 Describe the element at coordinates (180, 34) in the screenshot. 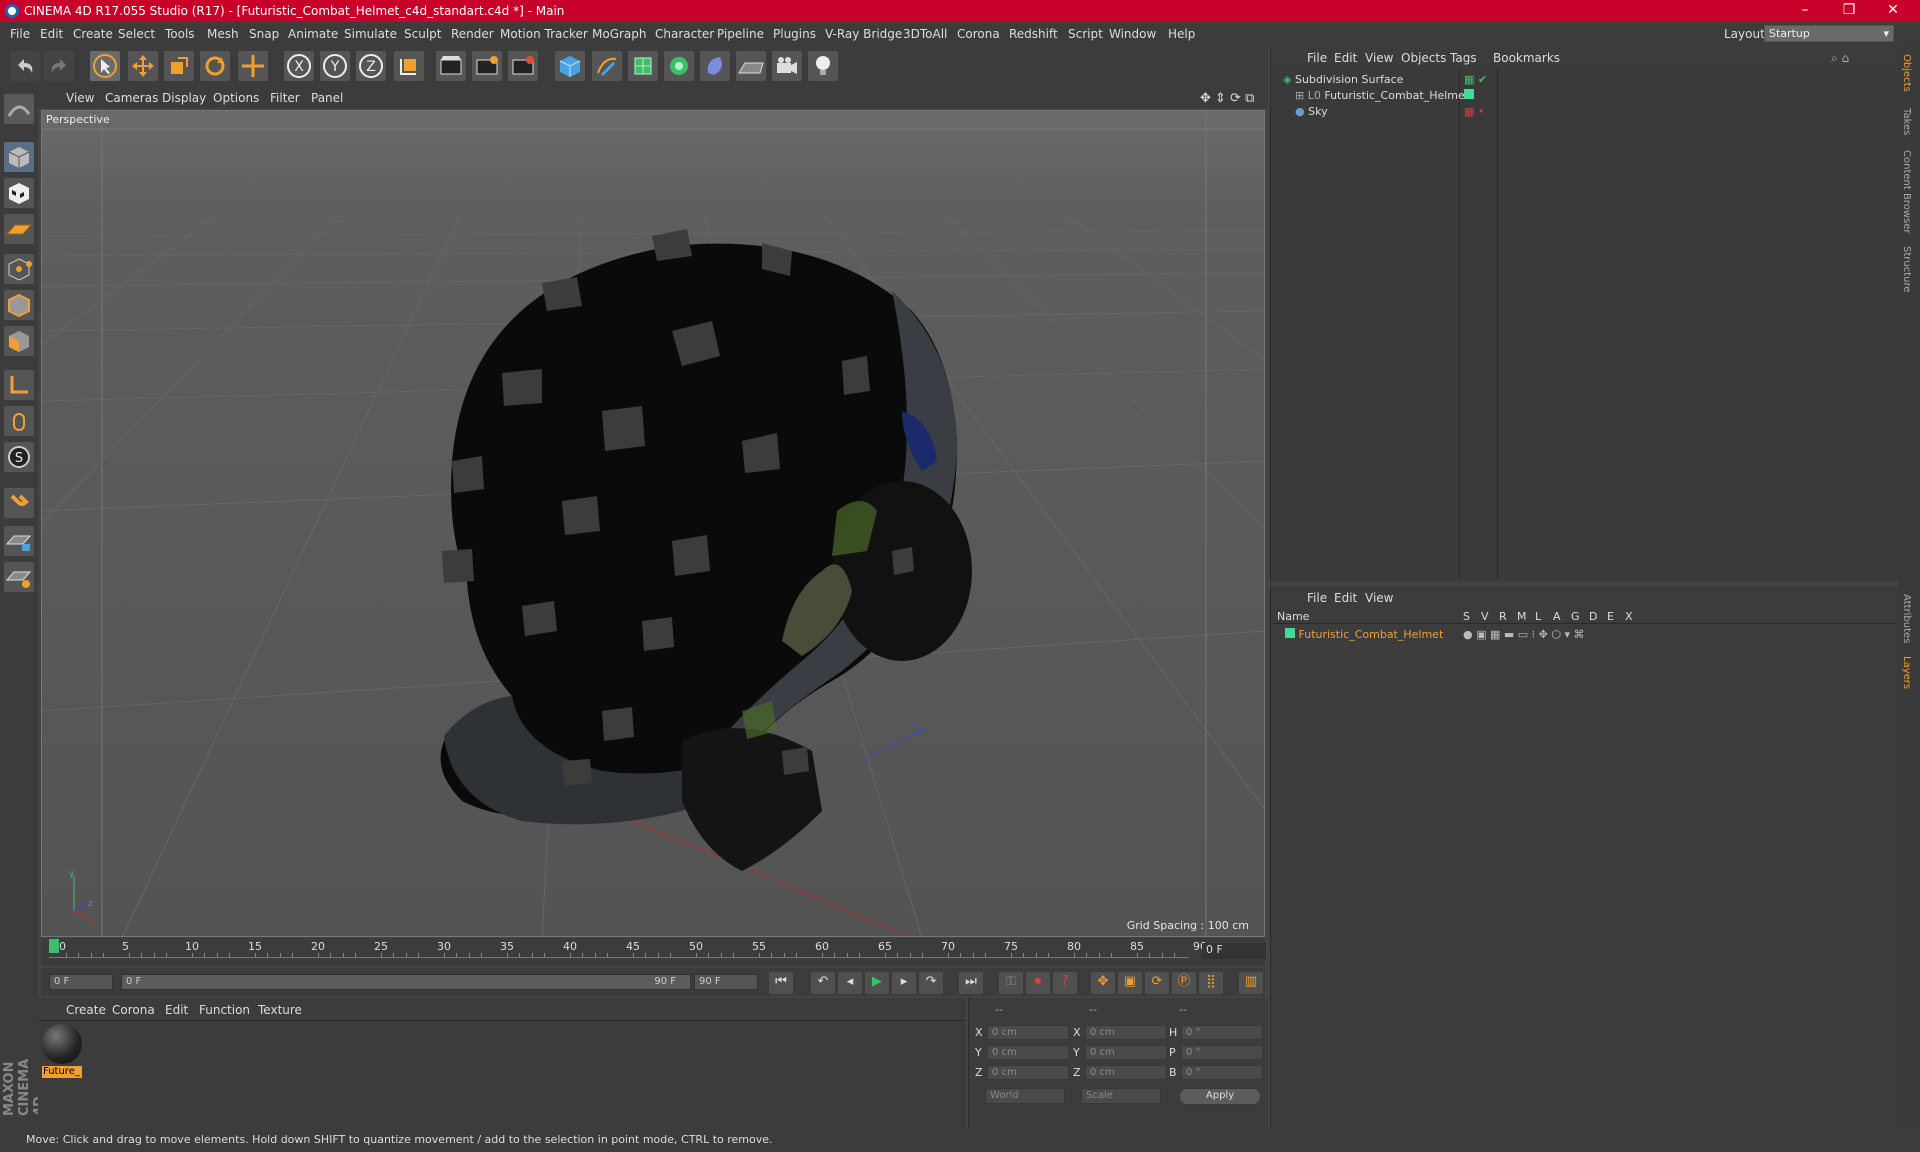

I see `menu-tools: Tools` at that location.